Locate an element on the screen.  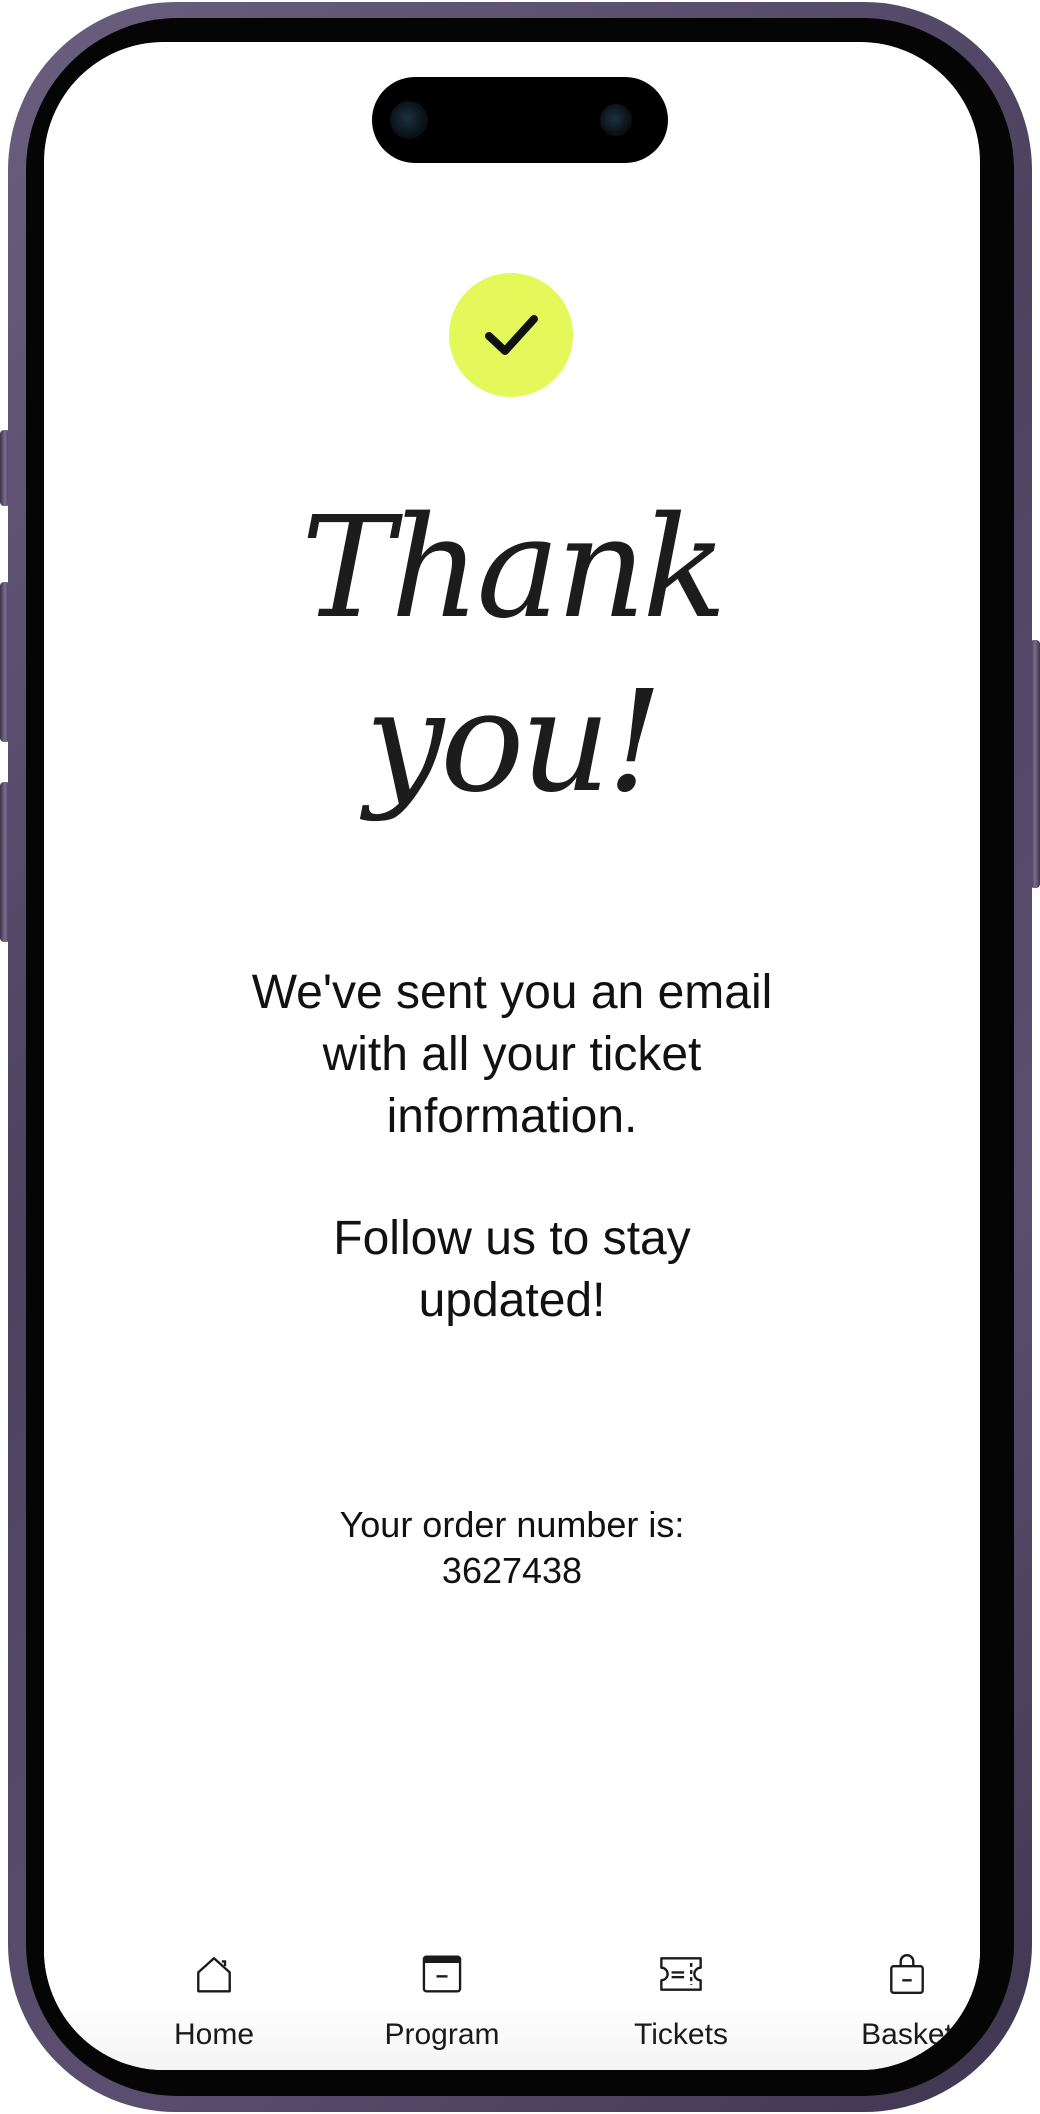
success-badge is located at coordinates (511, 335).